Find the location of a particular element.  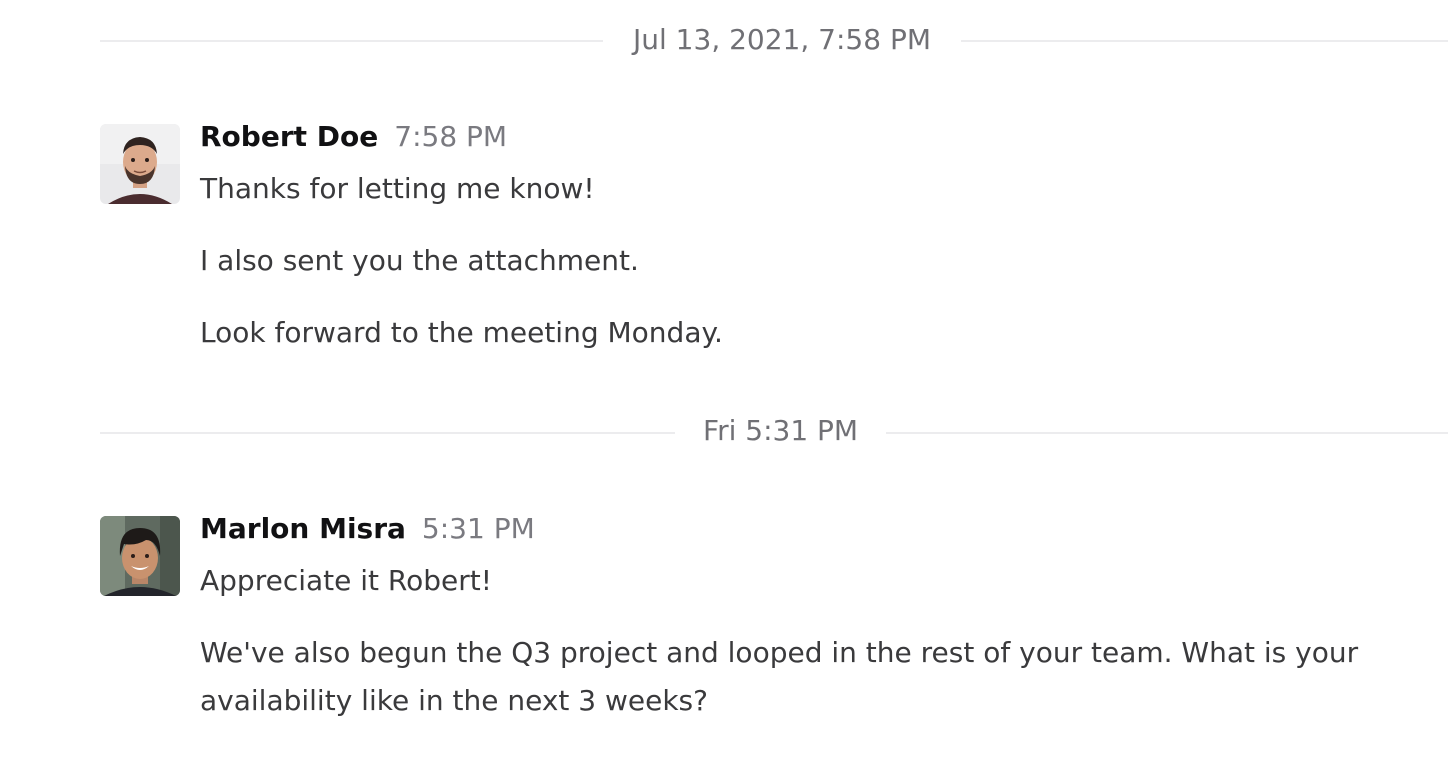

message-header: Robert Doe 7:58 PM is located at coordinates (353, 139).